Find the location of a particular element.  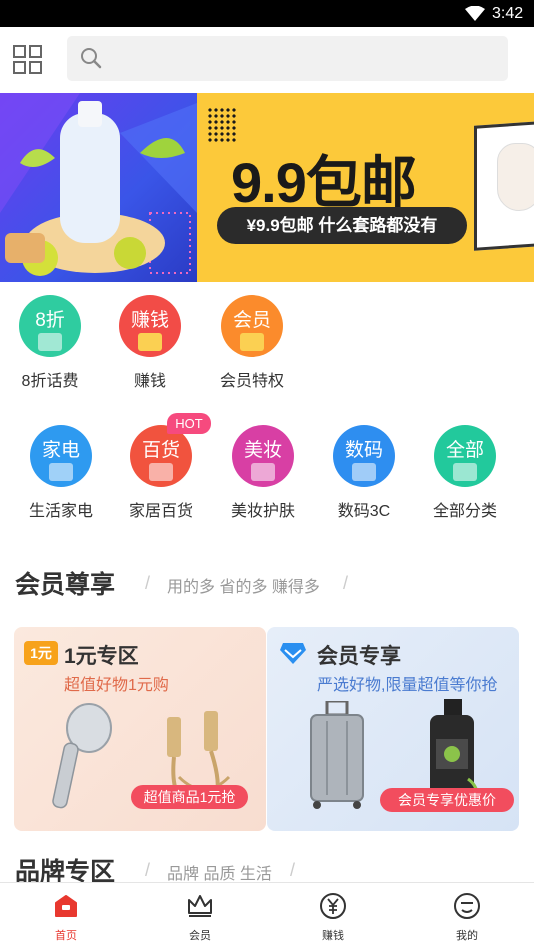

category-beauty: 美妆 美妆护肤 is located at coordinates (263, 470).